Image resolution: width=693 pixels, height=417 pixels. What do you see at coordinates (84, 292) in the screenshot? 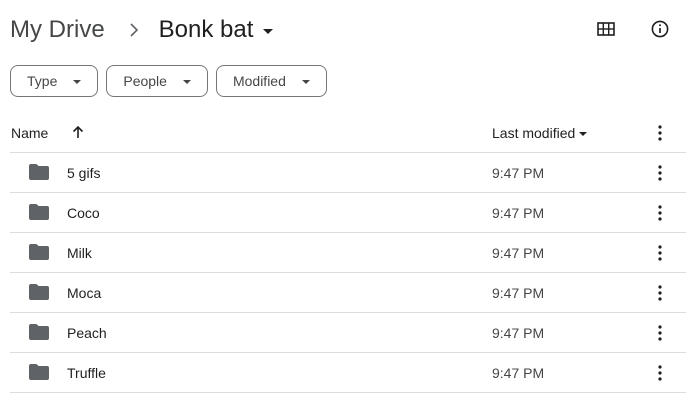
I see `file-name: Moca` at bounding box center [84, 292].